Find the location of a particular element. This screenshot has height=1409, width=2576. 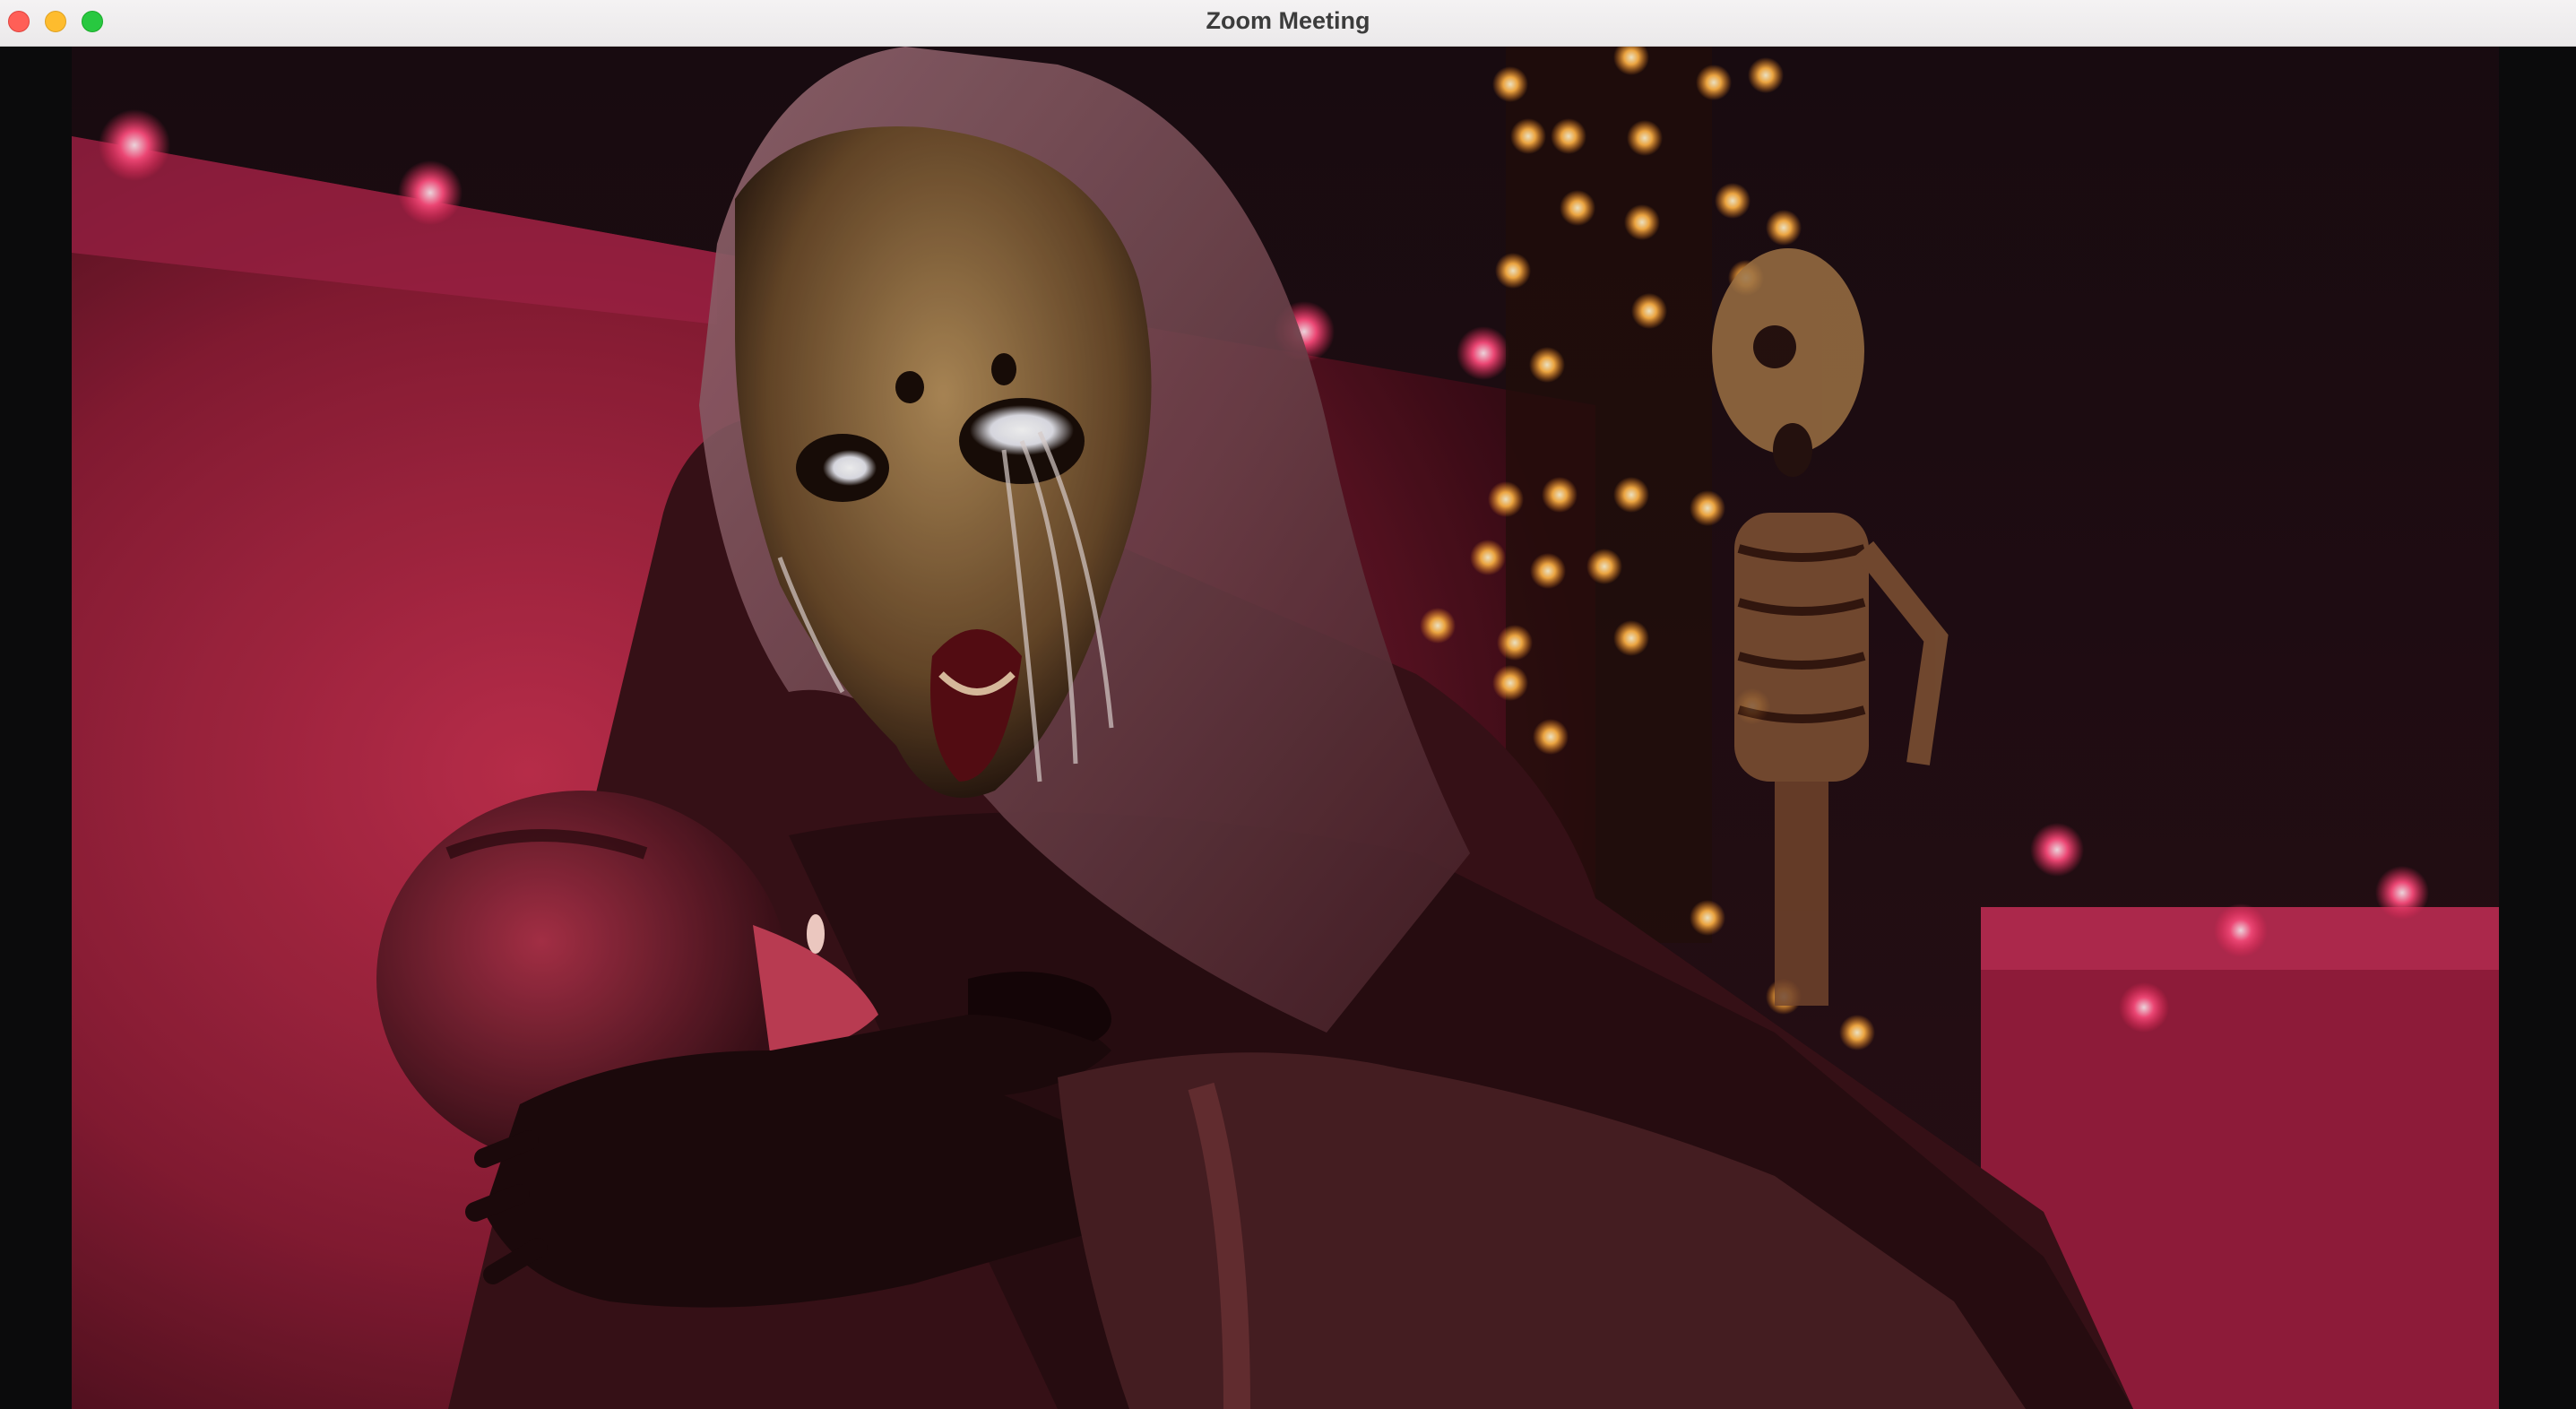

window-title: Zoom Meeting is located at coordinates (1288, 20).